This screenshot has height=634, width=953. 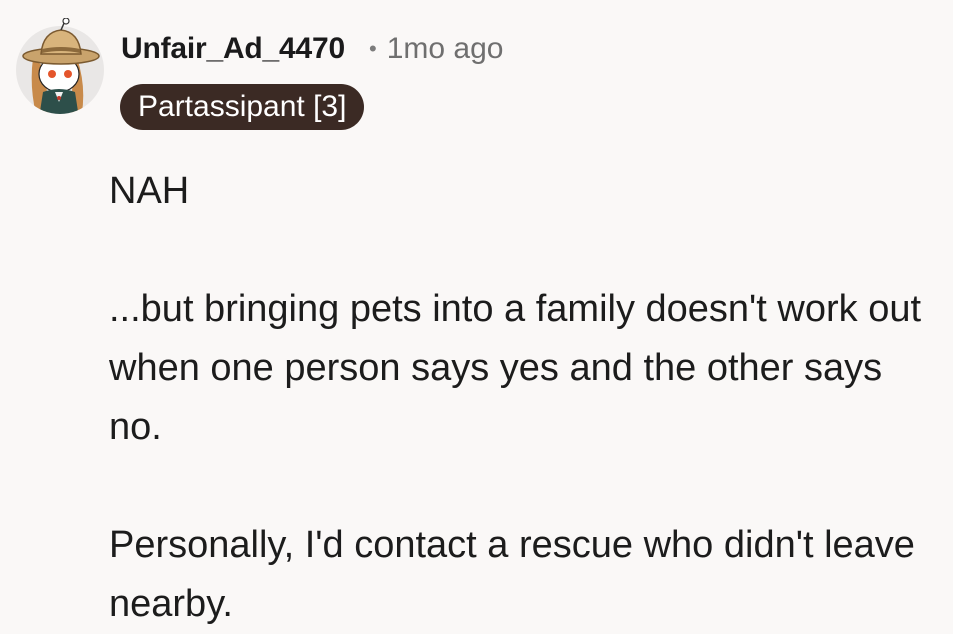 I want to click on author-username: Unfair_Ad_4470, so click(x=233, y=49).